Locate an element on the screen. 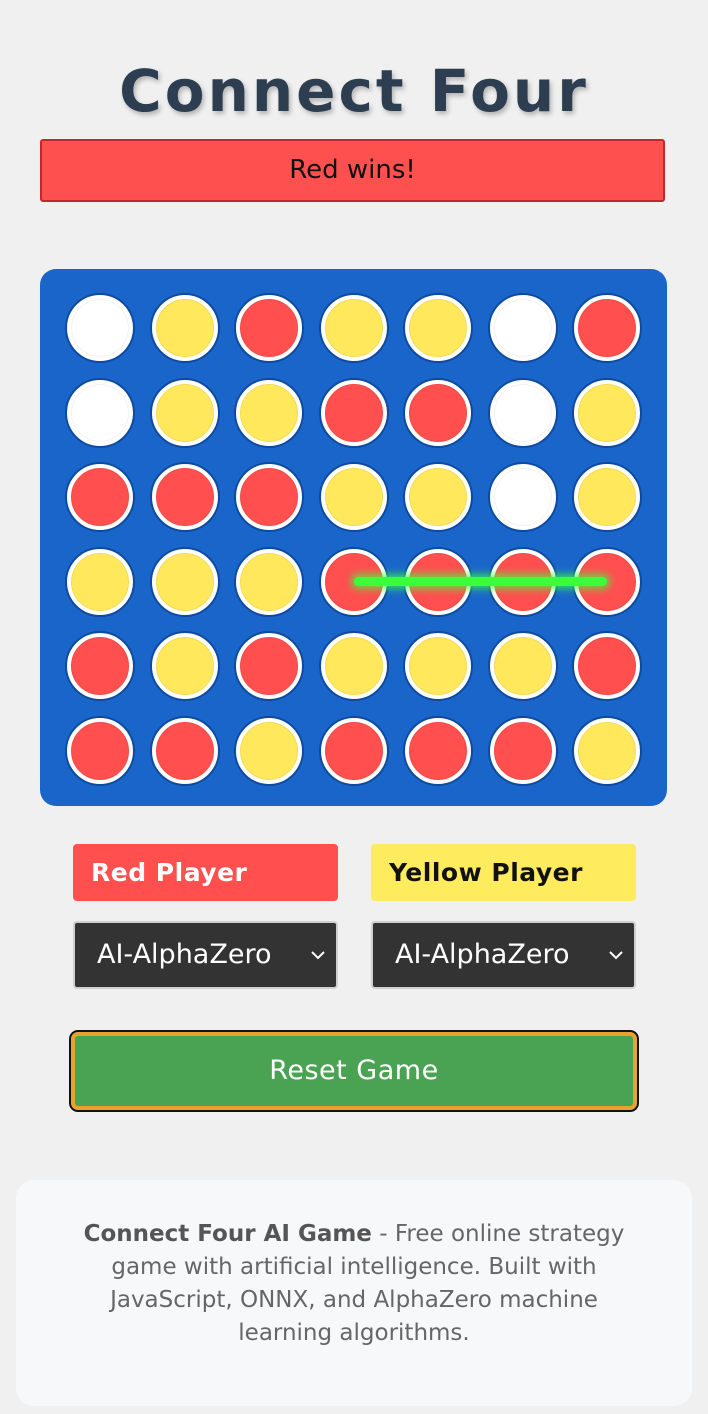  red-player-select-value: AI-AlphaZero is located at coordinates (184, 954).